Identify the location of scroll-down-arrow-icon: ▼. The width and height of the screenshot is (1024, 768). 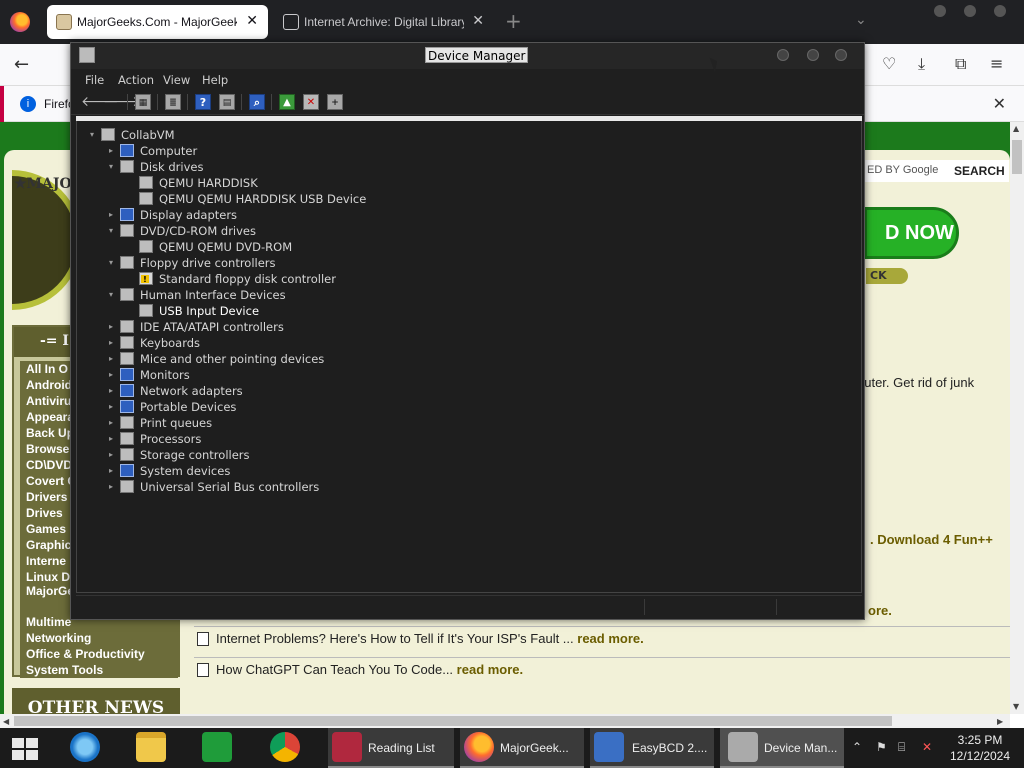
(1016, 706).